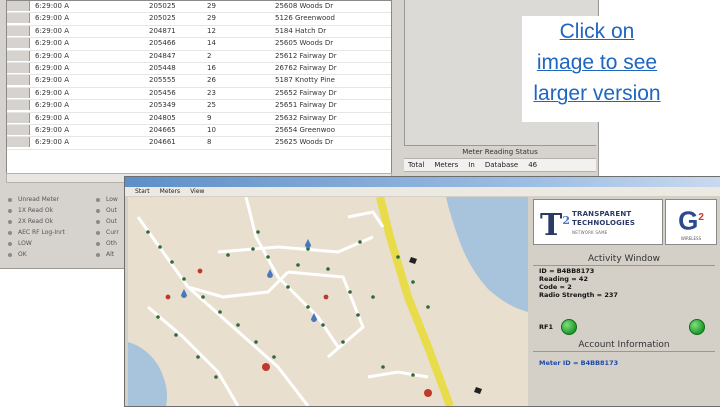 The height and width of the screenshot is (407, 720). I want to click on table-row: 6:29:00 A 205555 26 5187 Knotty Pine, so click(199, 81).